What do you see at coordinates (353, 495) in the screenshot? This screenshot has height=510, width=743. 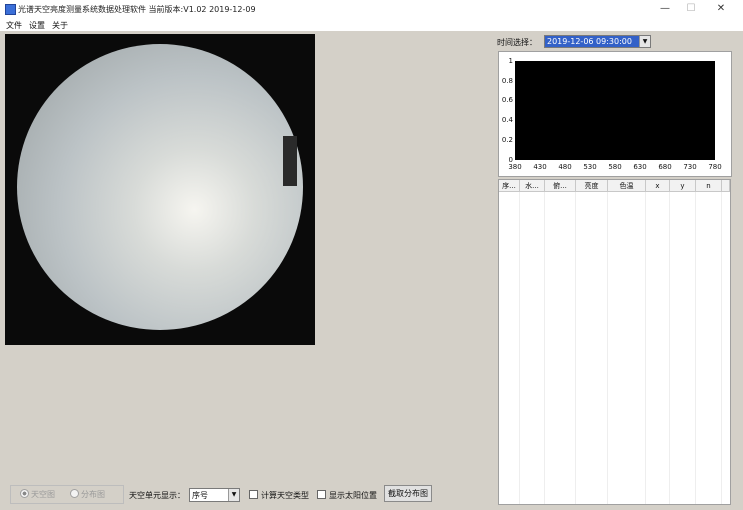 I see `show-sun-position-label: 显示太阳位置` at bounding box center [353, 495].